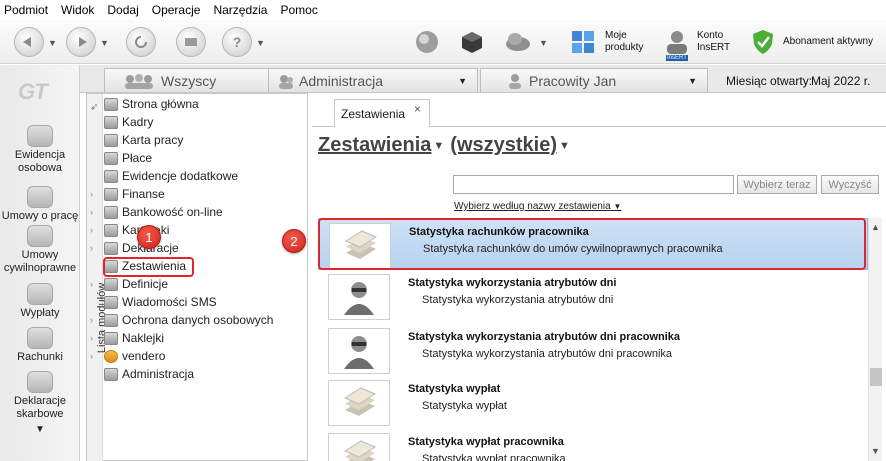 The width and height of the screenshot is (886, 461). I want to click on report-title: Statystyka wypłat, so click(454, 389).